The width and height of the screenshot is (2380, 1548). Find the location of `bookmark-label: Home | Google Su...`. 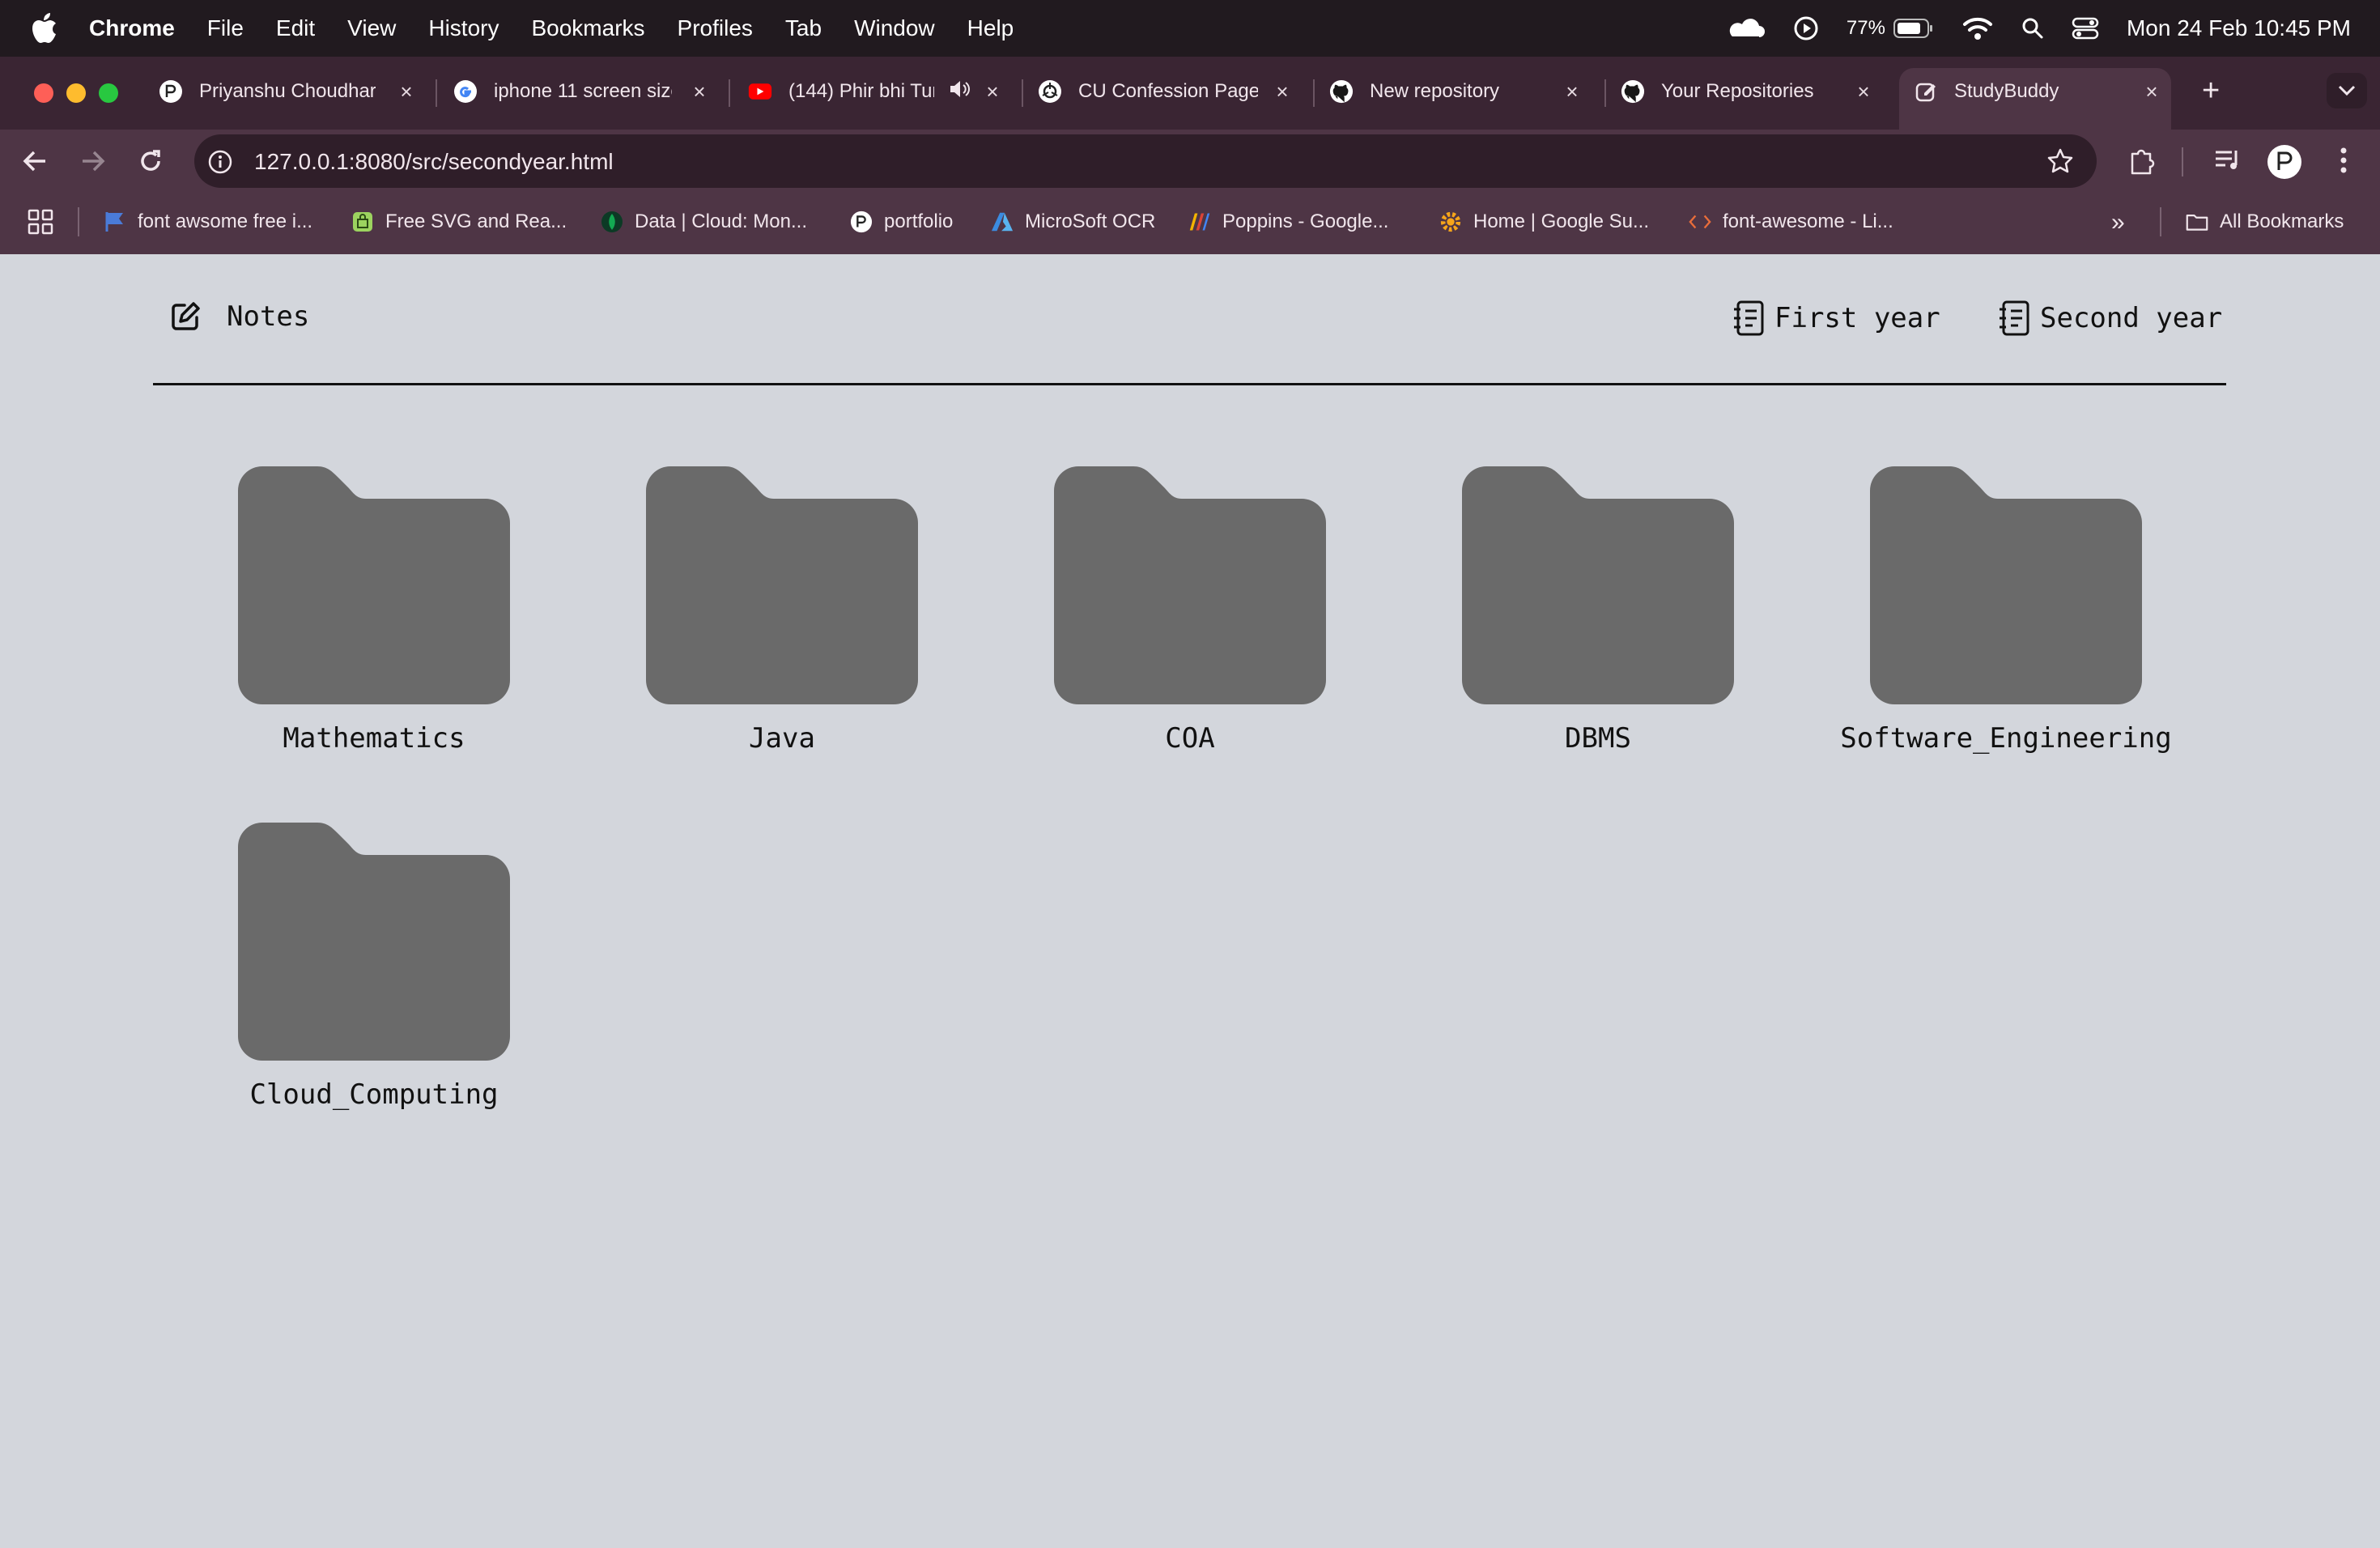

bookmark-label: Home | Google Su... is located at coordinates (1561, 222).